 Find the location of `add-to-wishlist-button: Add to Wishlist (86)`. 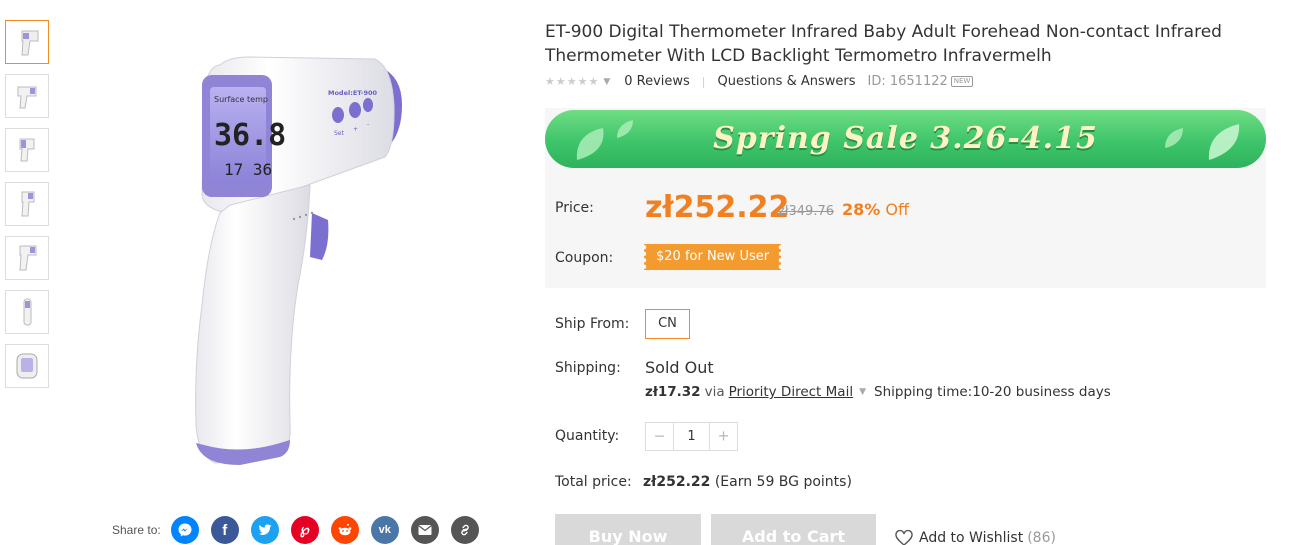

add-to-wishlist-button: Add to Wishlist (86) is located at coordinates (975, 537).